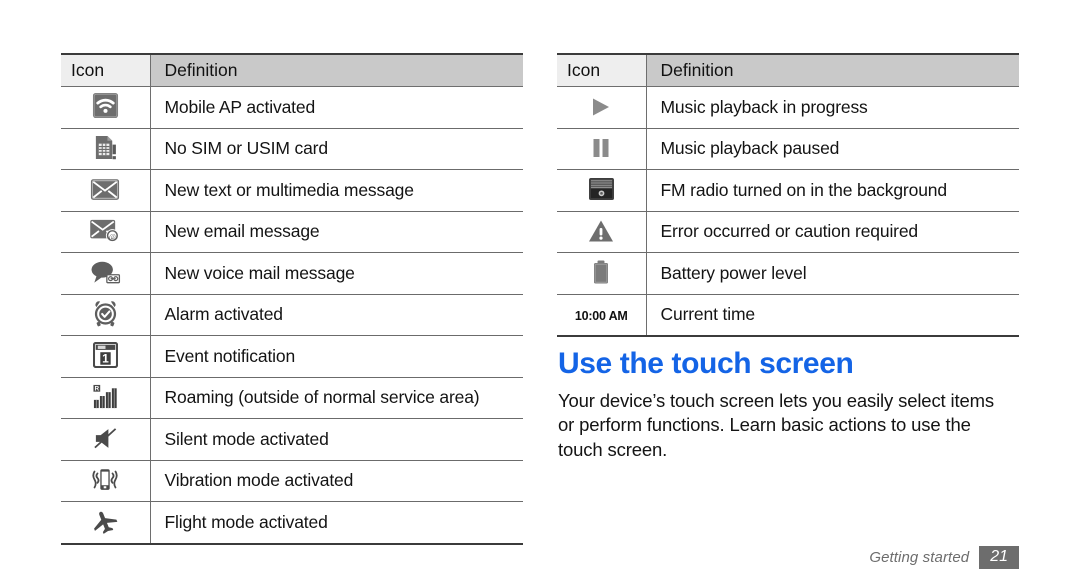  What do you see at coordinates (706, 363) in the screenshot?
I see `page-title: Use the touch screen` at bounding box center [706, 363].